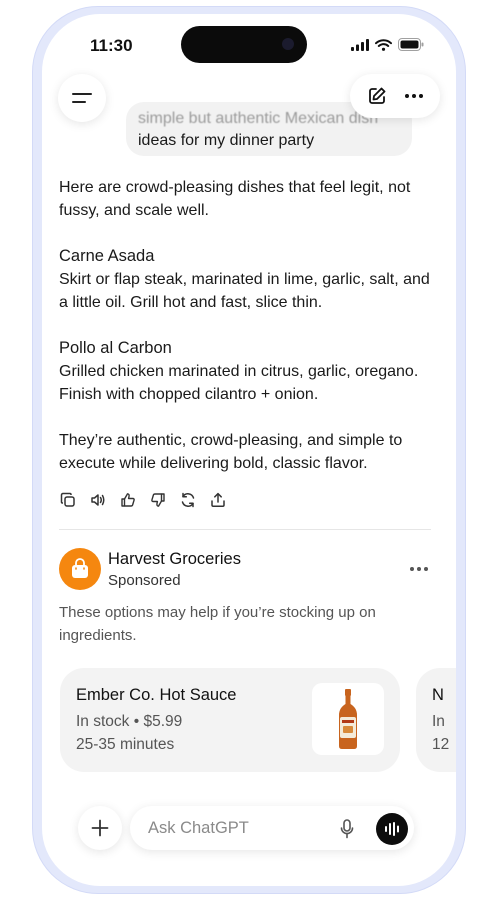 The image size is (500, 900). I want to click on new-chat-icon, so click(377, 96).